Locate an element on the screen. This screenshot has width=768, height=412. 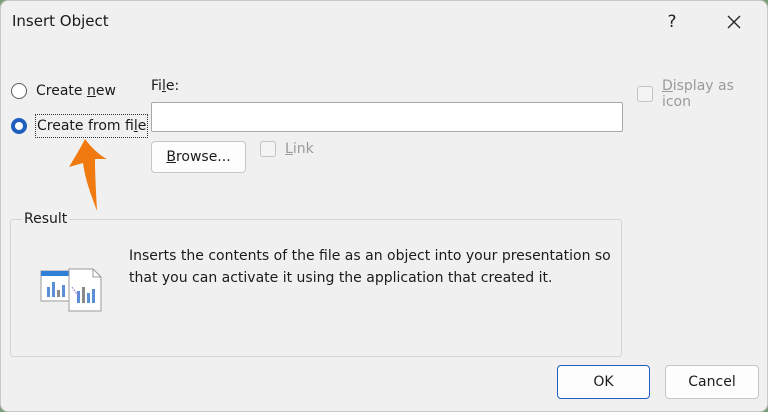
link-checkbox-row: Link is located at coordinates (287, 149).